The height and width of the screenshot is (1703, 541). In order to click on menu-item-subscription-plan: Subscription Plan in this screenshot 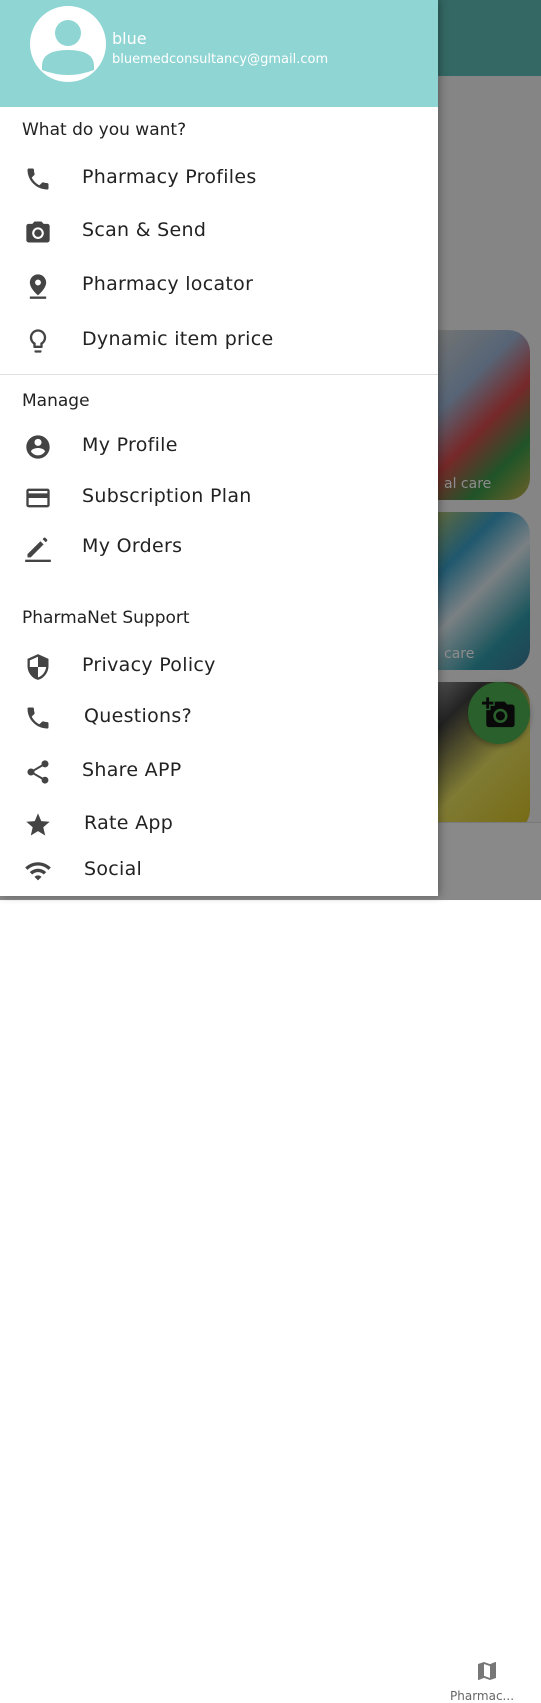, I will do `click(219, 496)`.